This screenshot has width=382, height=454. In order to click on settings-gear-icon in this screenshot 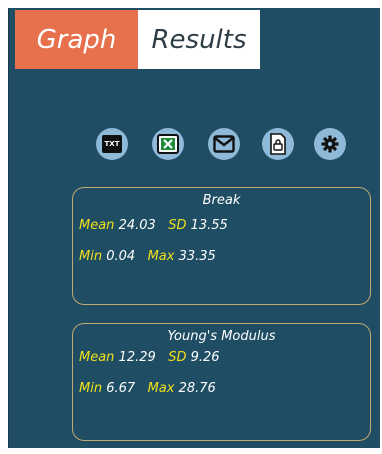, I will do `click(330, 144)`.